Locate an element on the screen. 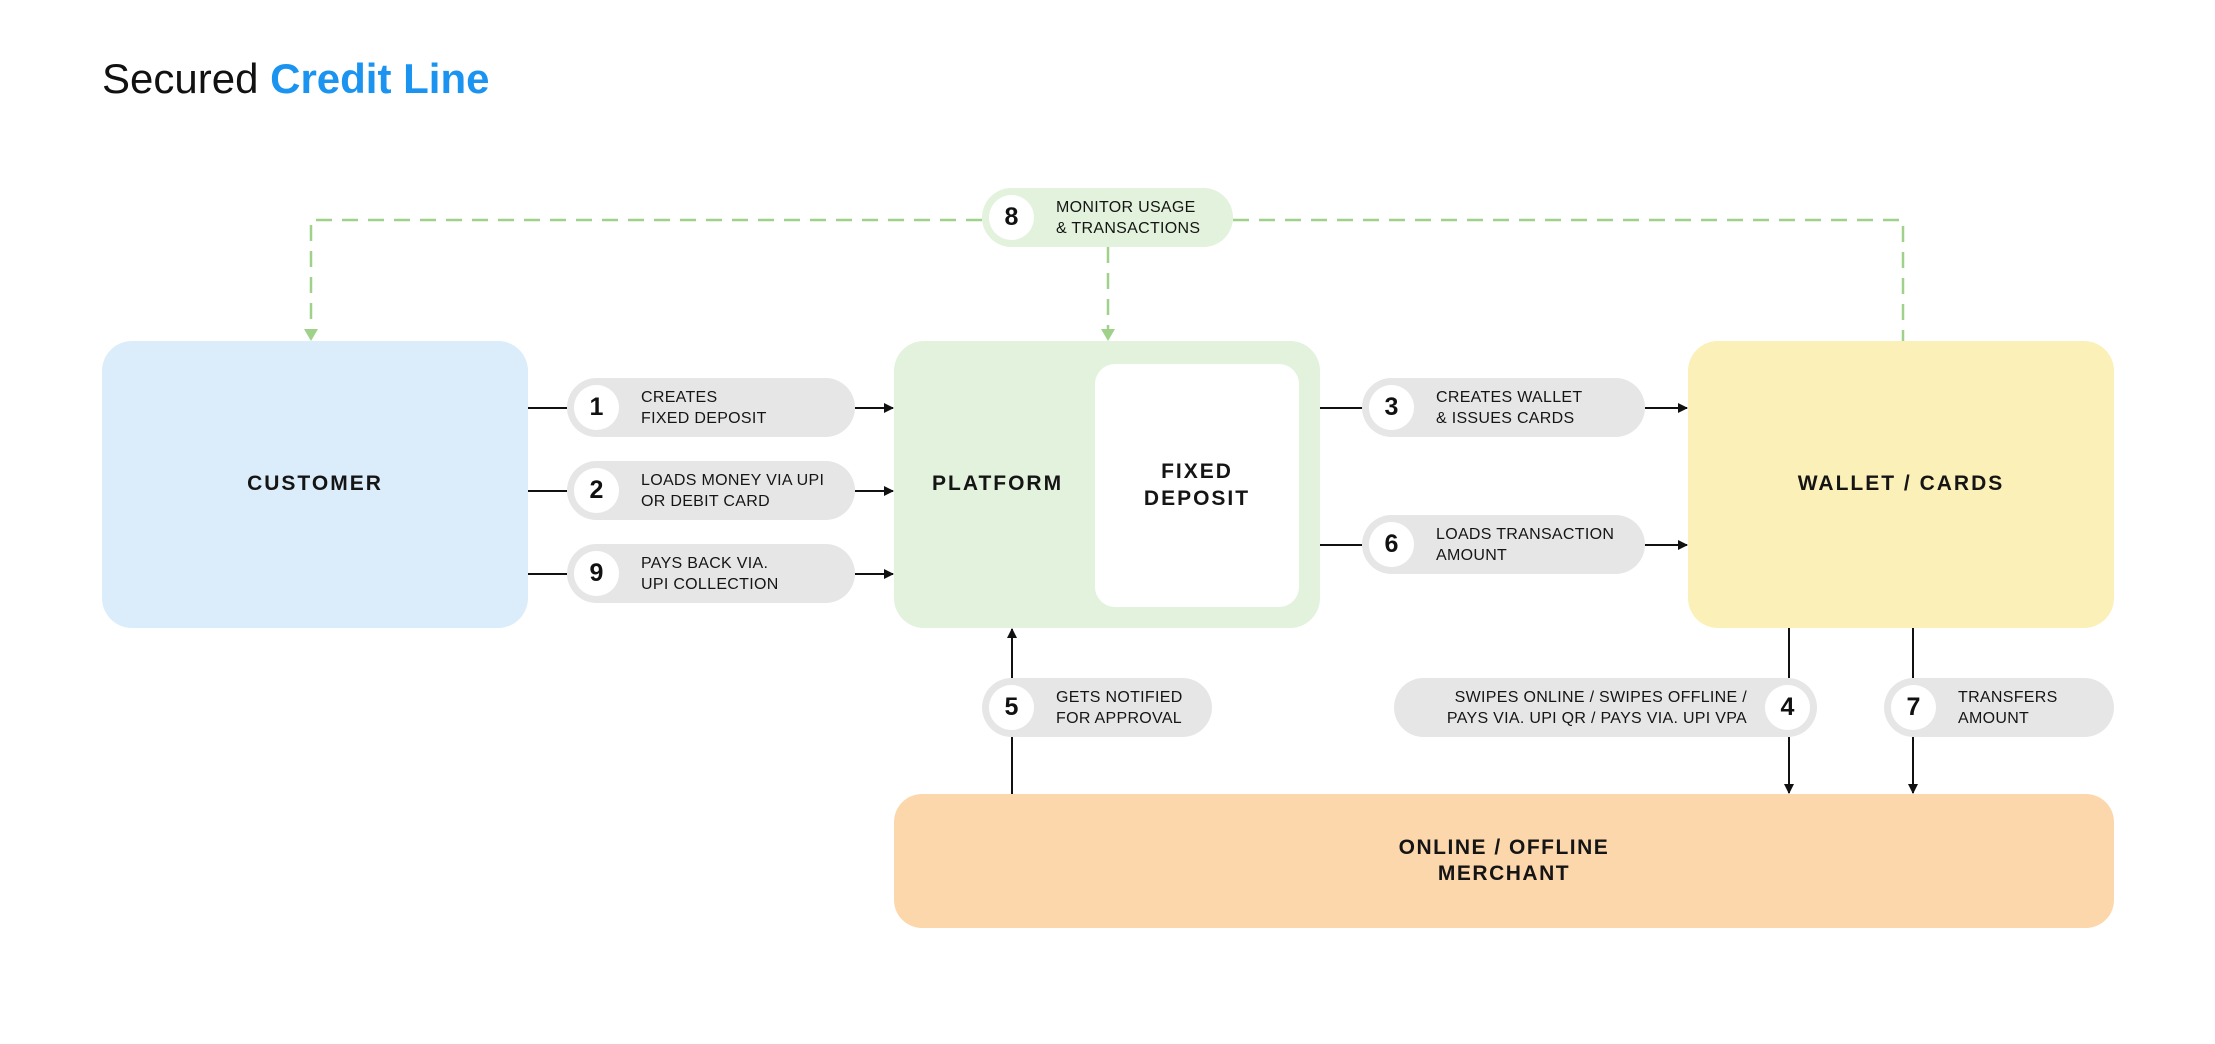 This screenshot has height=1044, width=2215. step-6-pill: 6 LOADS TRANSACTION AMOUNT is located at coordinates (1503, 544).